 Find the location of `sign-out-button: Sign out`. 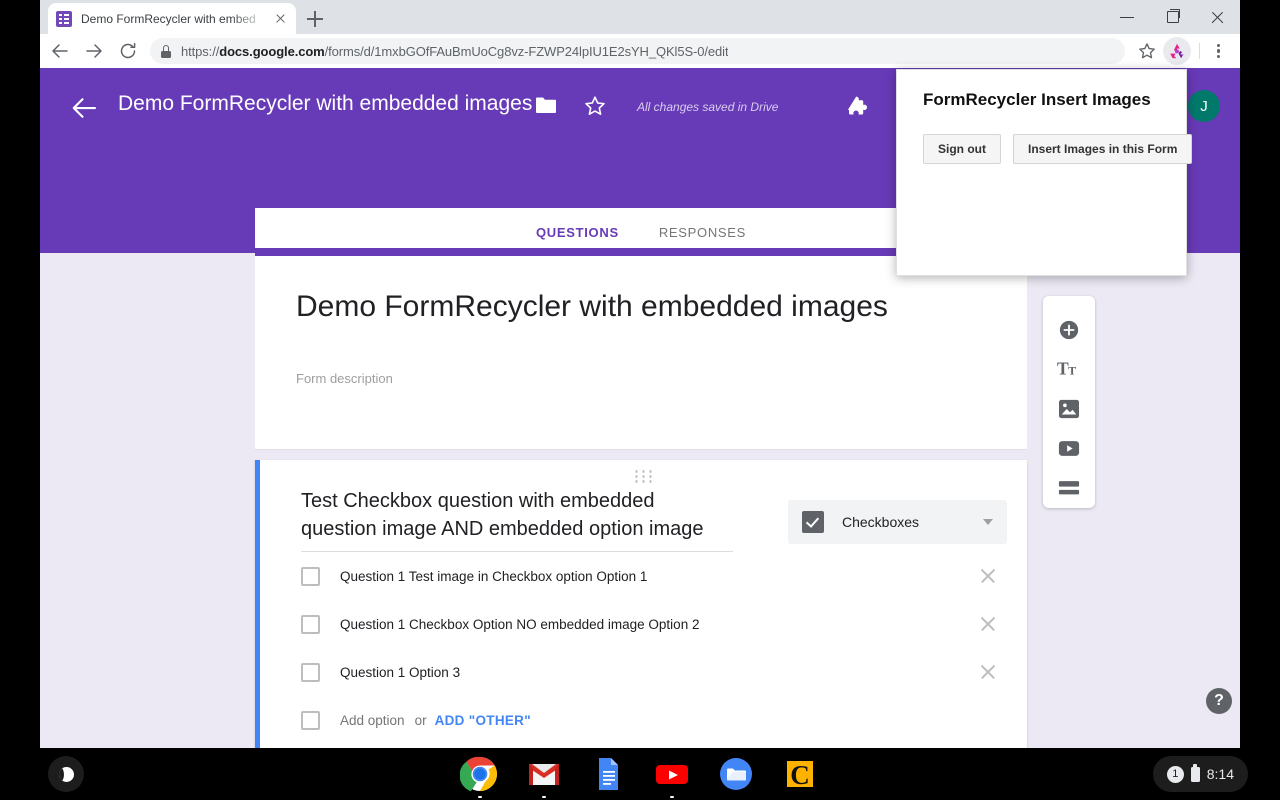

sign-out-button: Sign out is located at coordinates (962, 149).